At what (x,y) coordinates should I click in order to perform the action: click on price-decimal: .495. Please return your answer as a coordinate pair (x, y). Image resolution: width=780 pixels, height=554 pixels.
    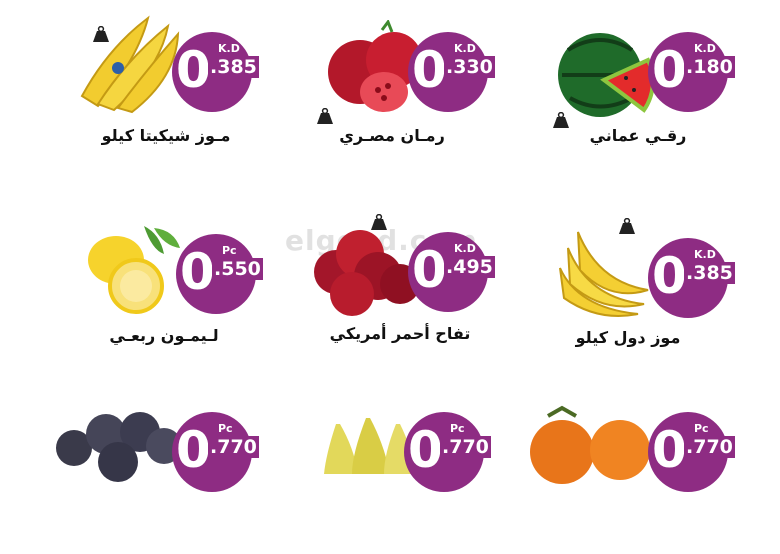
    Looking at the image, I should click on (469, 267).